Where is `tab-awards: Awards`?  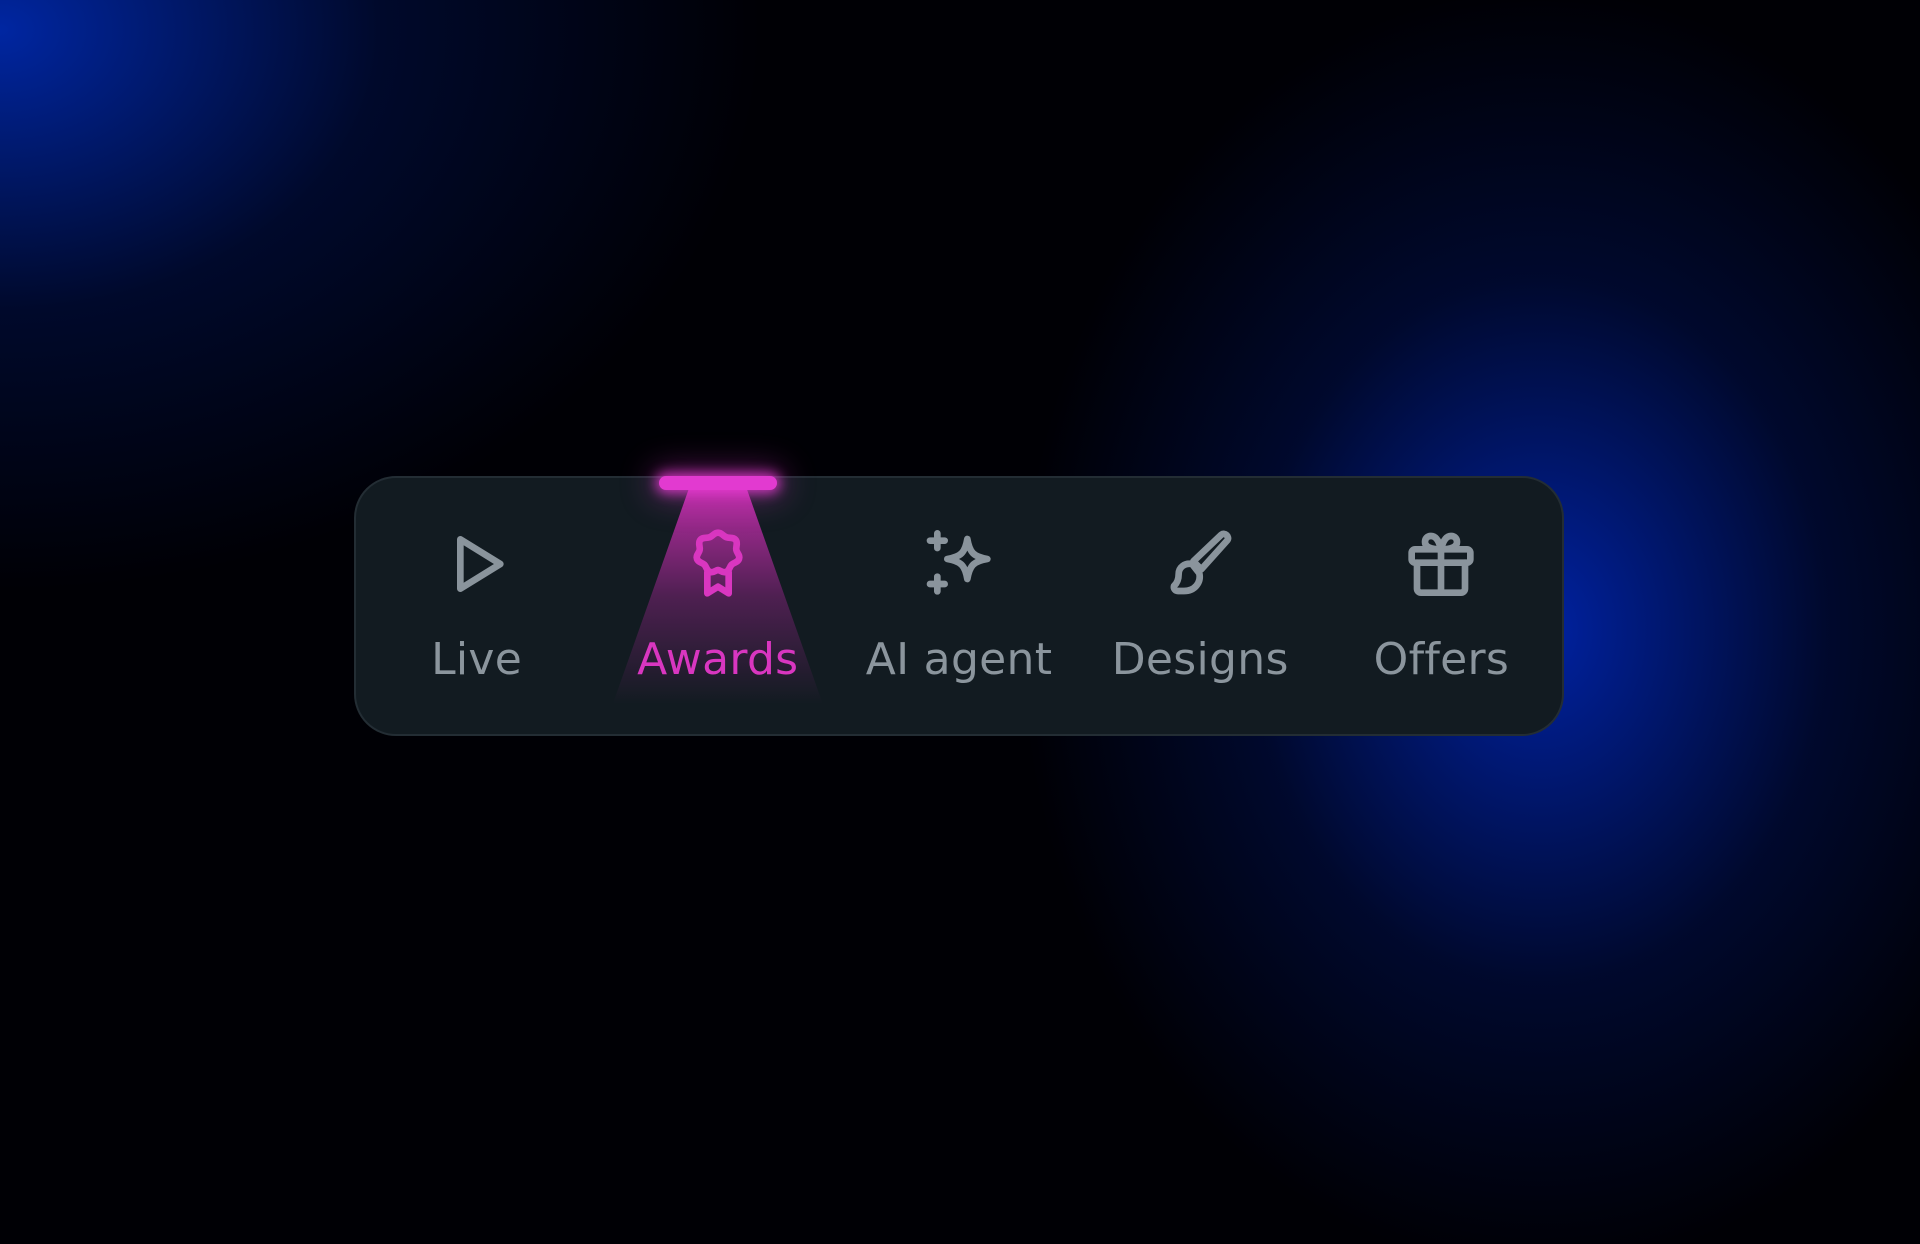 tab-awards: Awards is located at coordinates (717, 605).